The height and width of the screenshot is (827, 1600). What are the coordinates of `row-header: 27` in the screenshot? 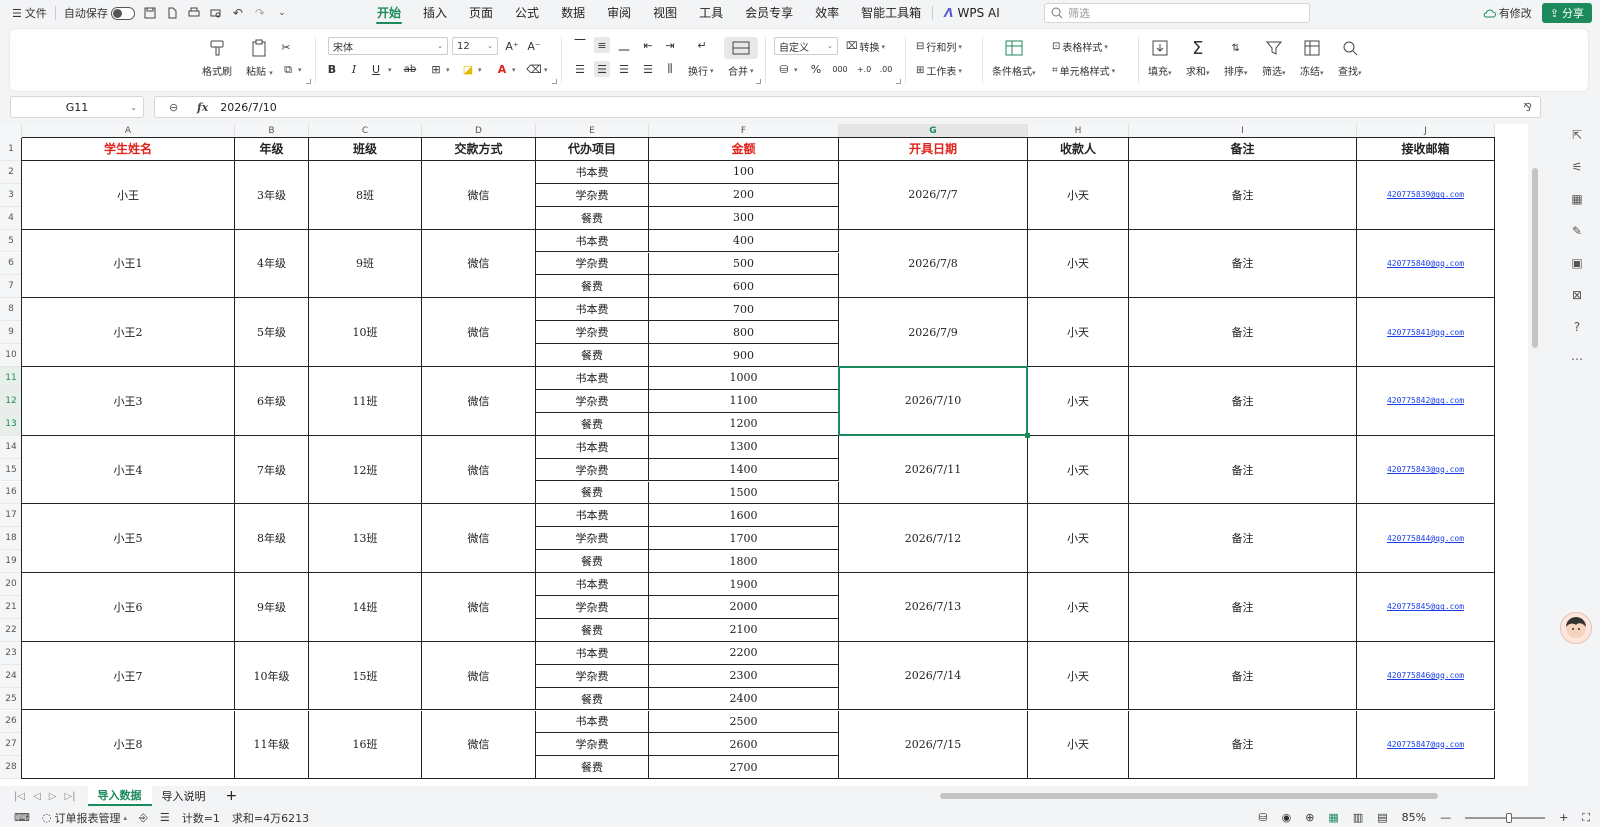 It's located at (11, 745).